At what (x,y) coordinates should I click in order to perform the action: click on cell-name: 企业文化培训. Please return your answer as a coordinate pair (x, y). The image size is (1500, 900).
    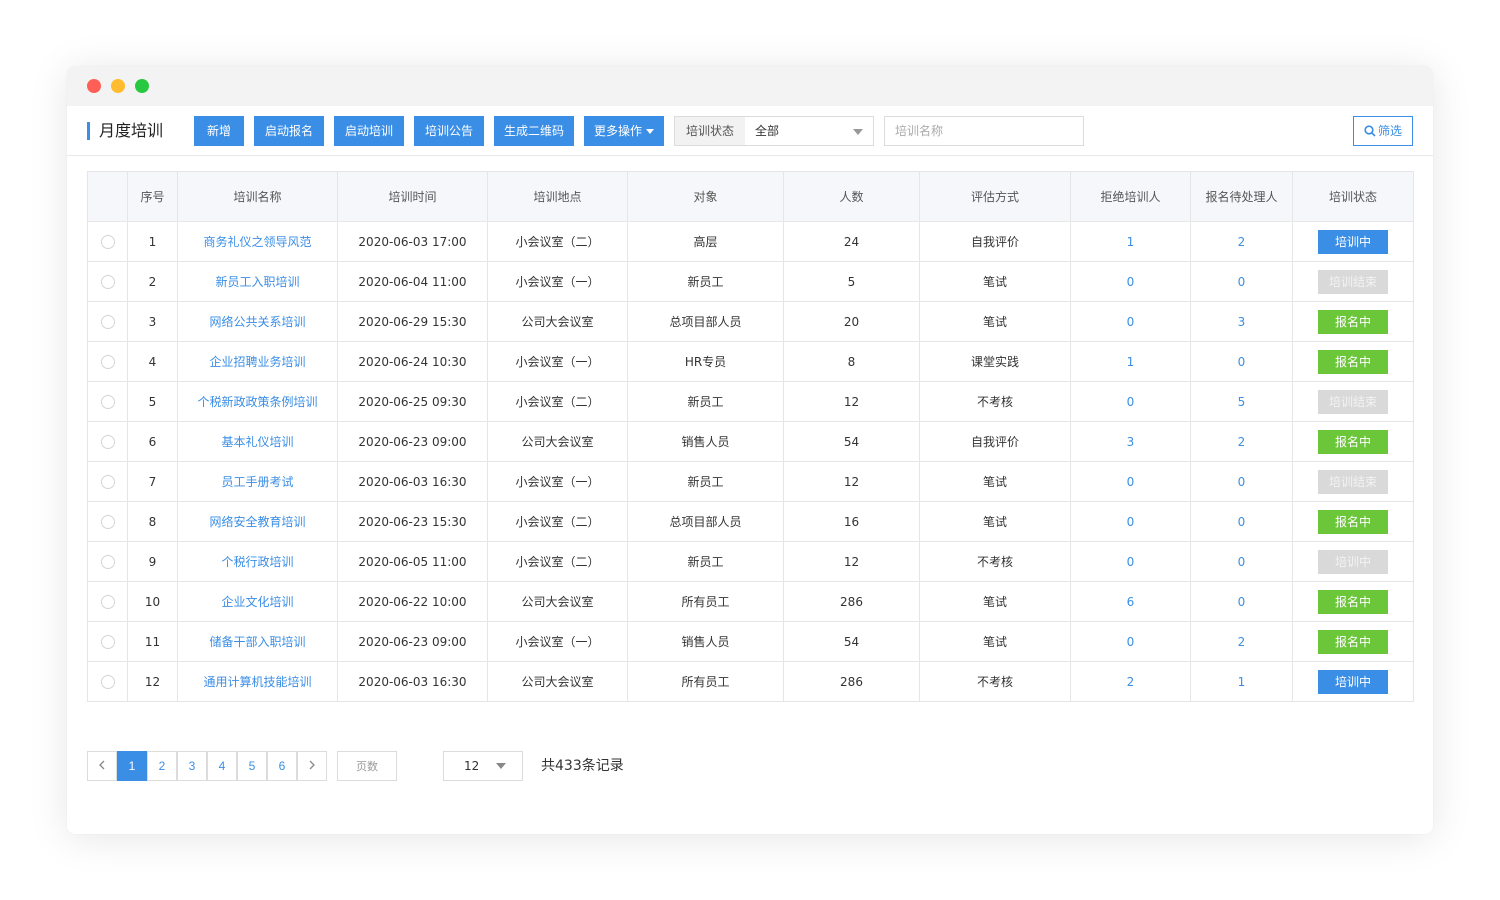
    Looking at the image, I should click on (257, 601).